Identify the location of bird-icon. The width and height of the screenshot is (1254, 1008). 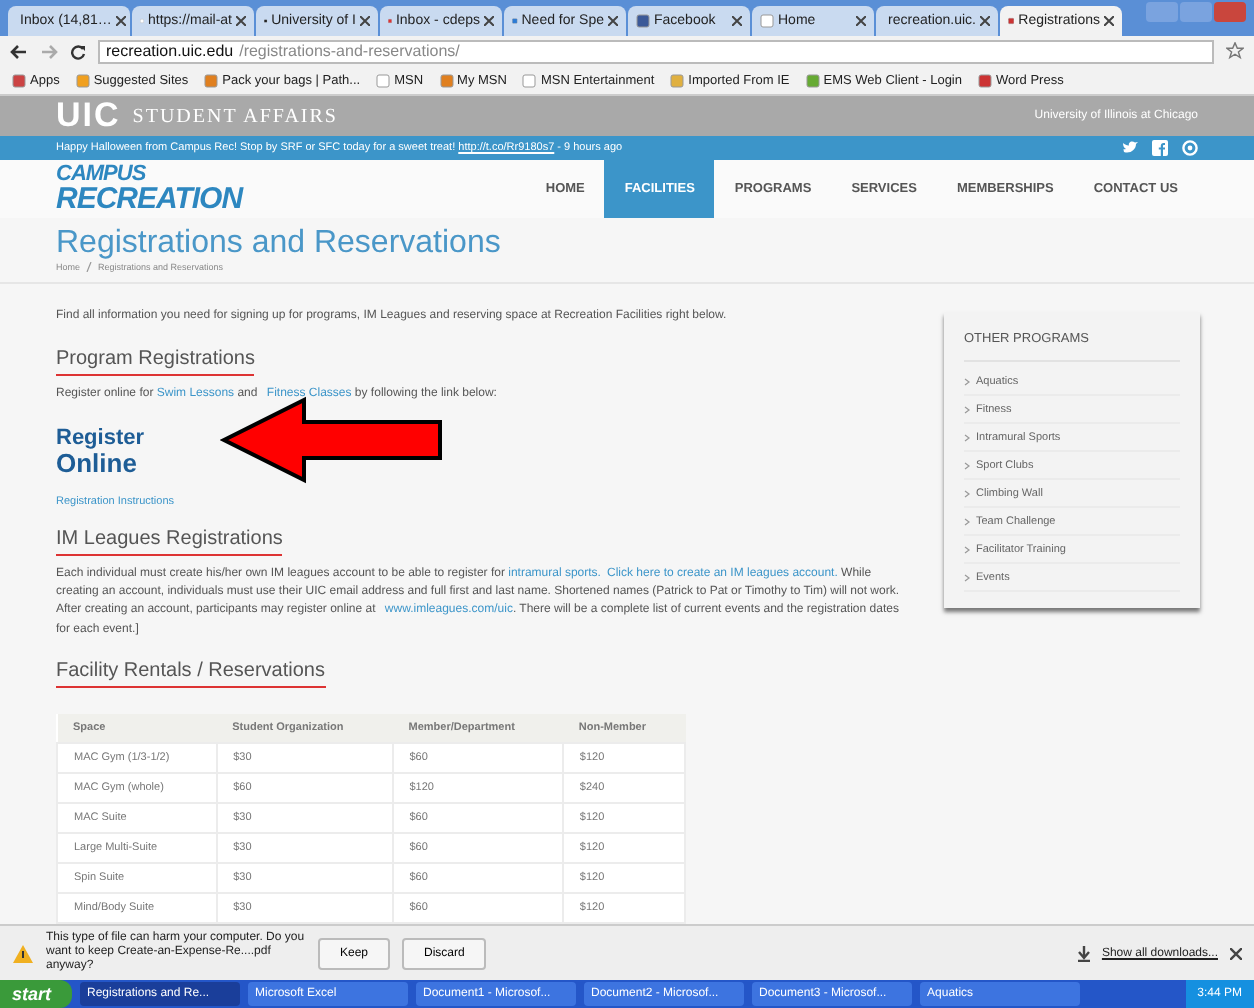
(1130, 147).